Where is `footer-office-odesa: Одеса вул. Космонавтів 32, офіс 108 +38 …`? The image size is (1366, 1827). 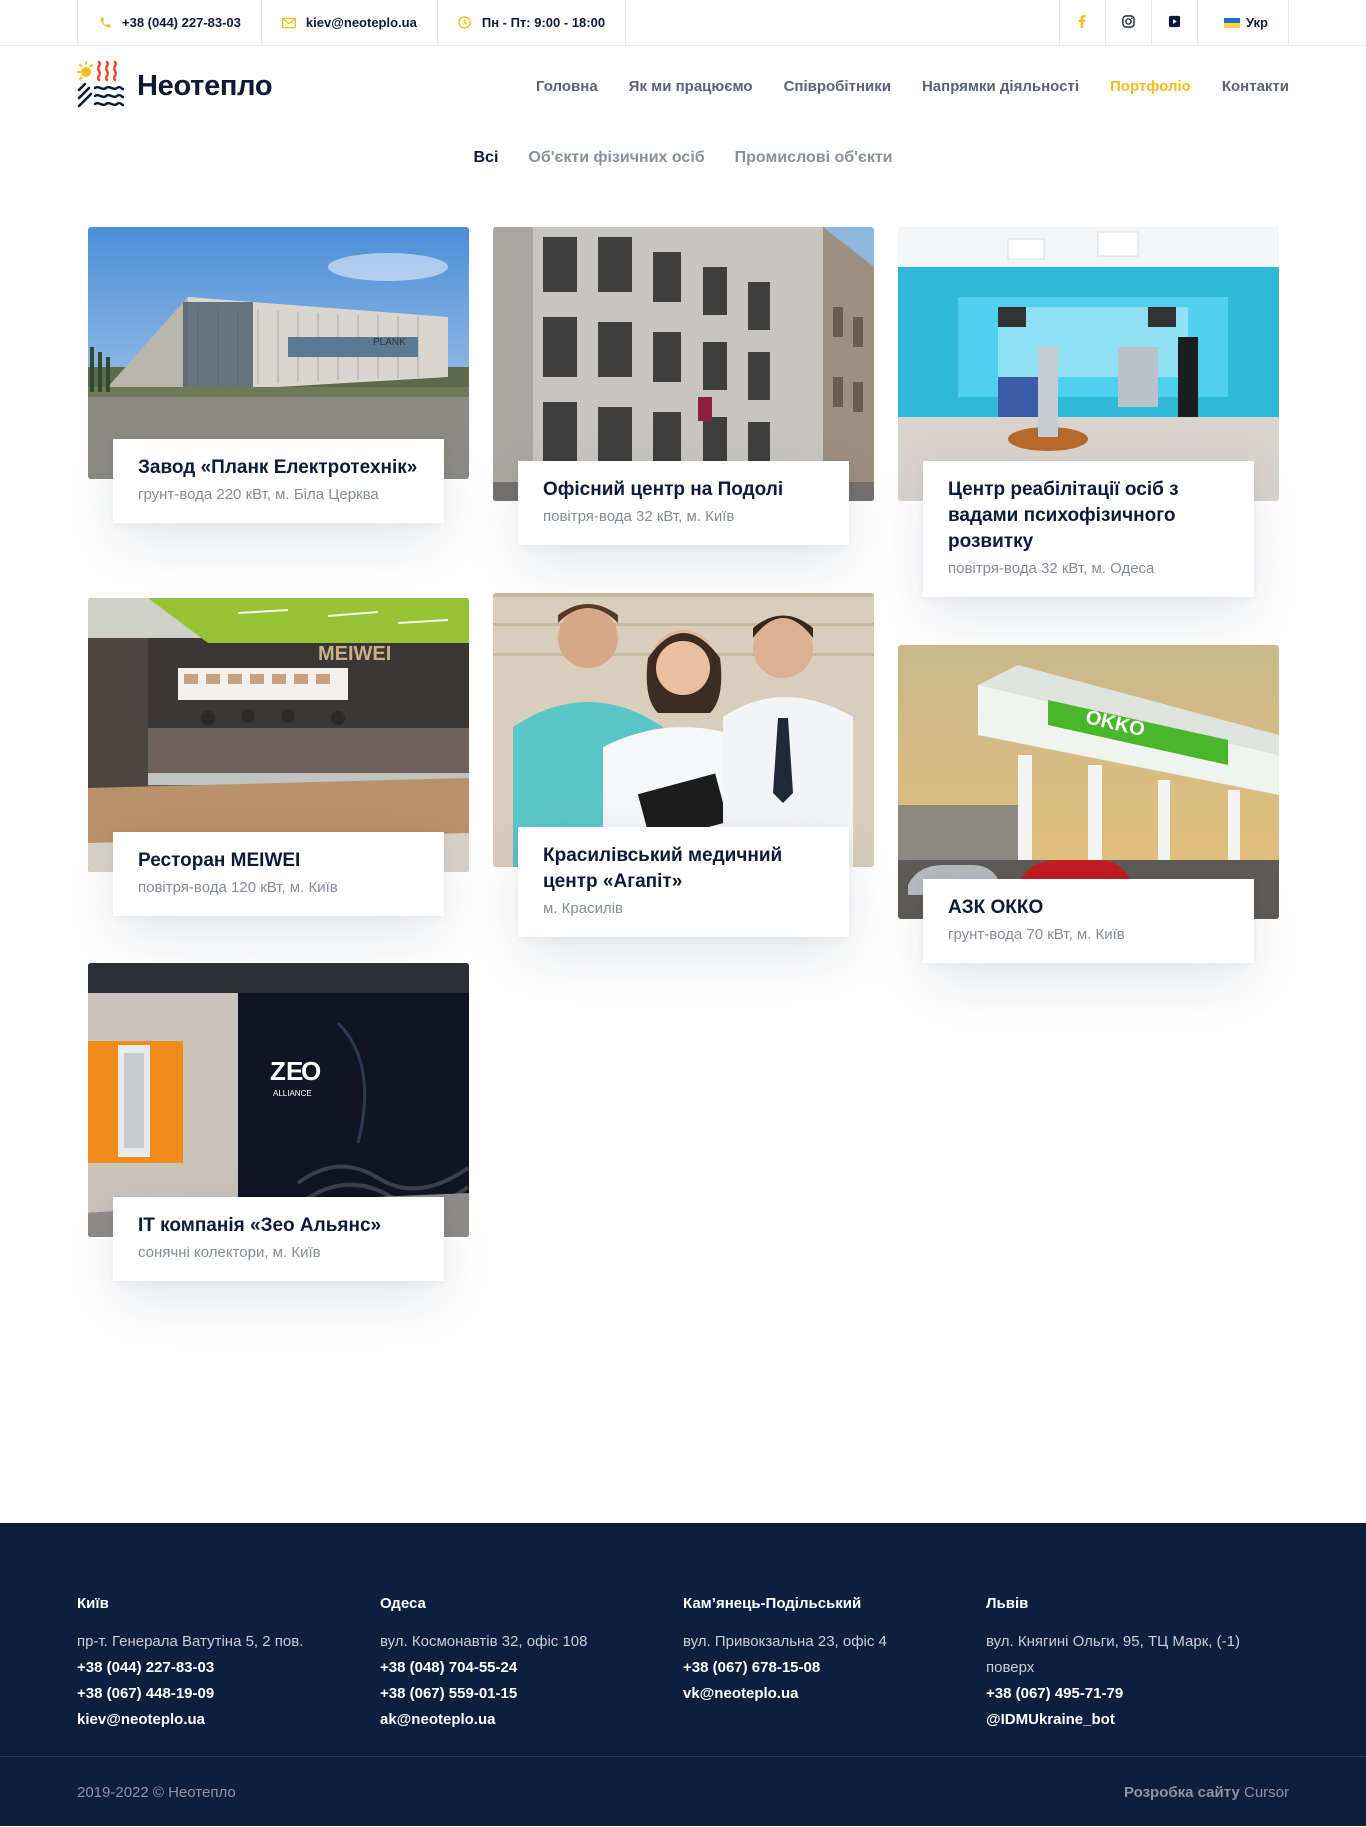
footer-office-odesa: Одеса вул. Космонавтів 32, офіс 108 +38 … is located at coordinates (531, 1673).